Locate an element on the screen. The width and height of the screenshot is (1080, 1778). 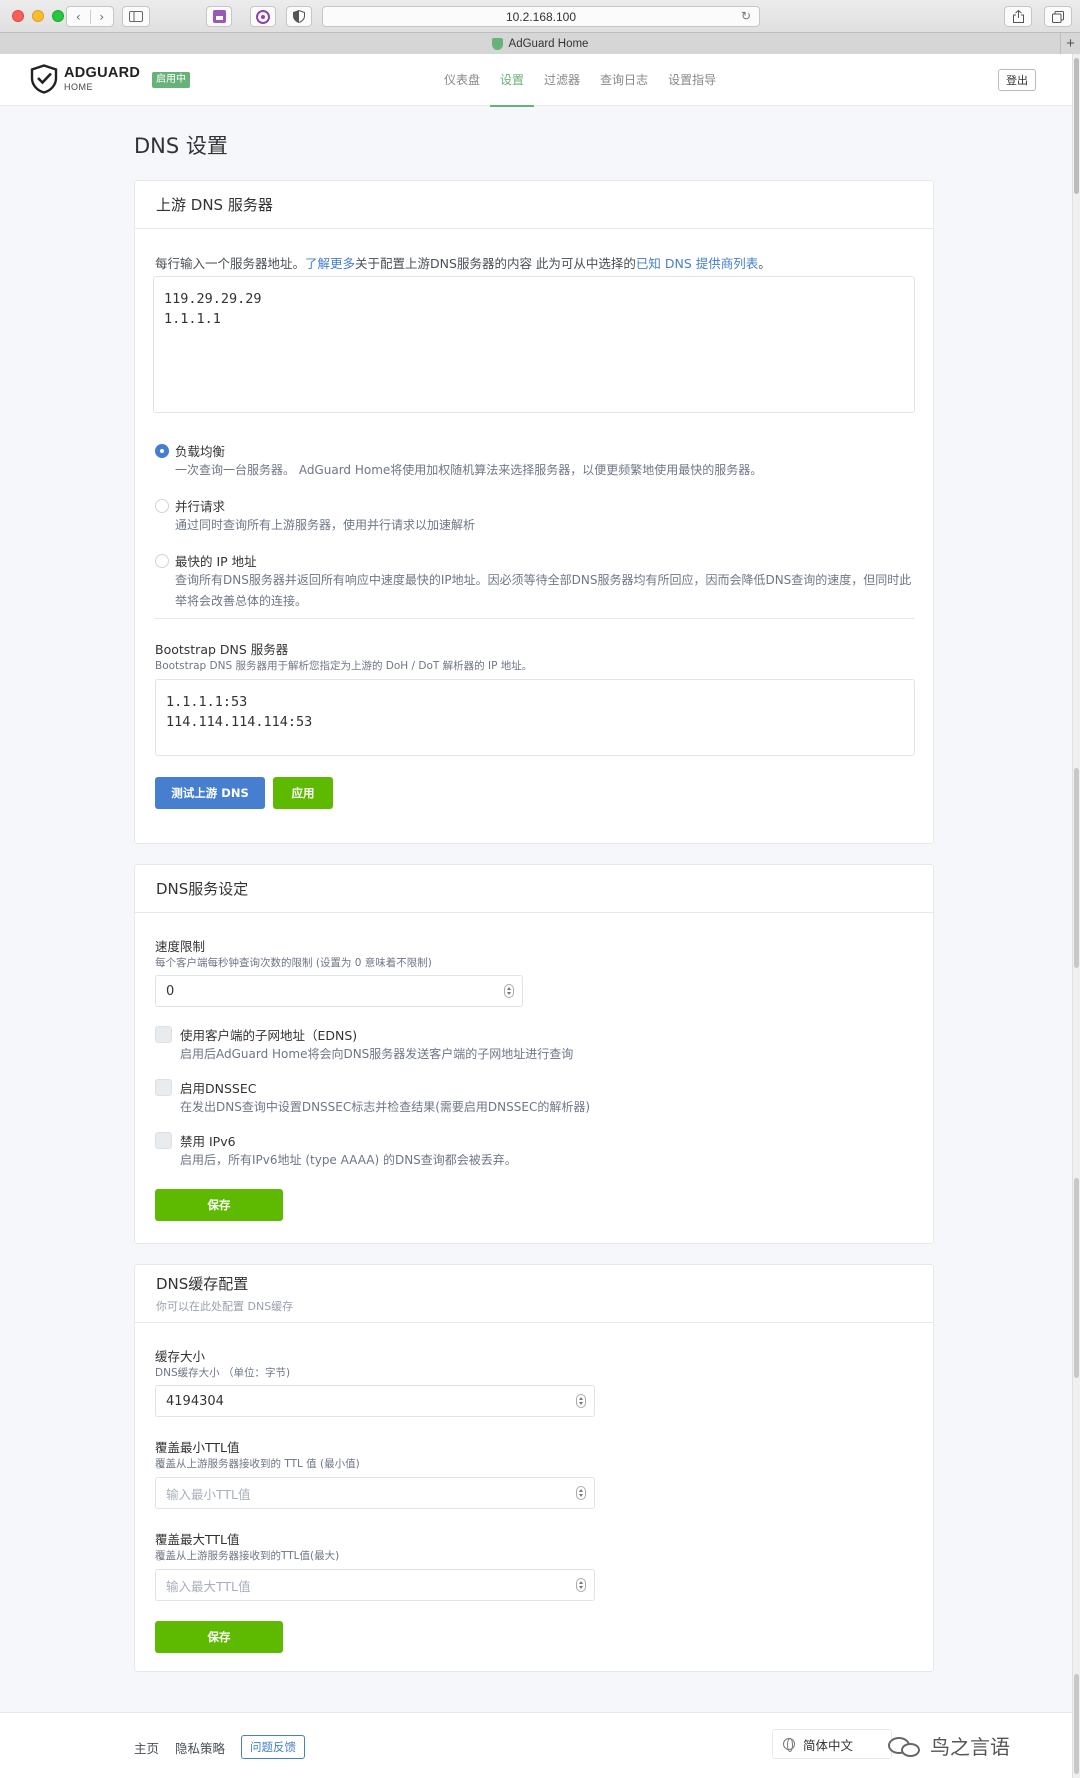
option-title: 使用客户端的子网地址（EDNS) is located at coordinates (269, 1035).